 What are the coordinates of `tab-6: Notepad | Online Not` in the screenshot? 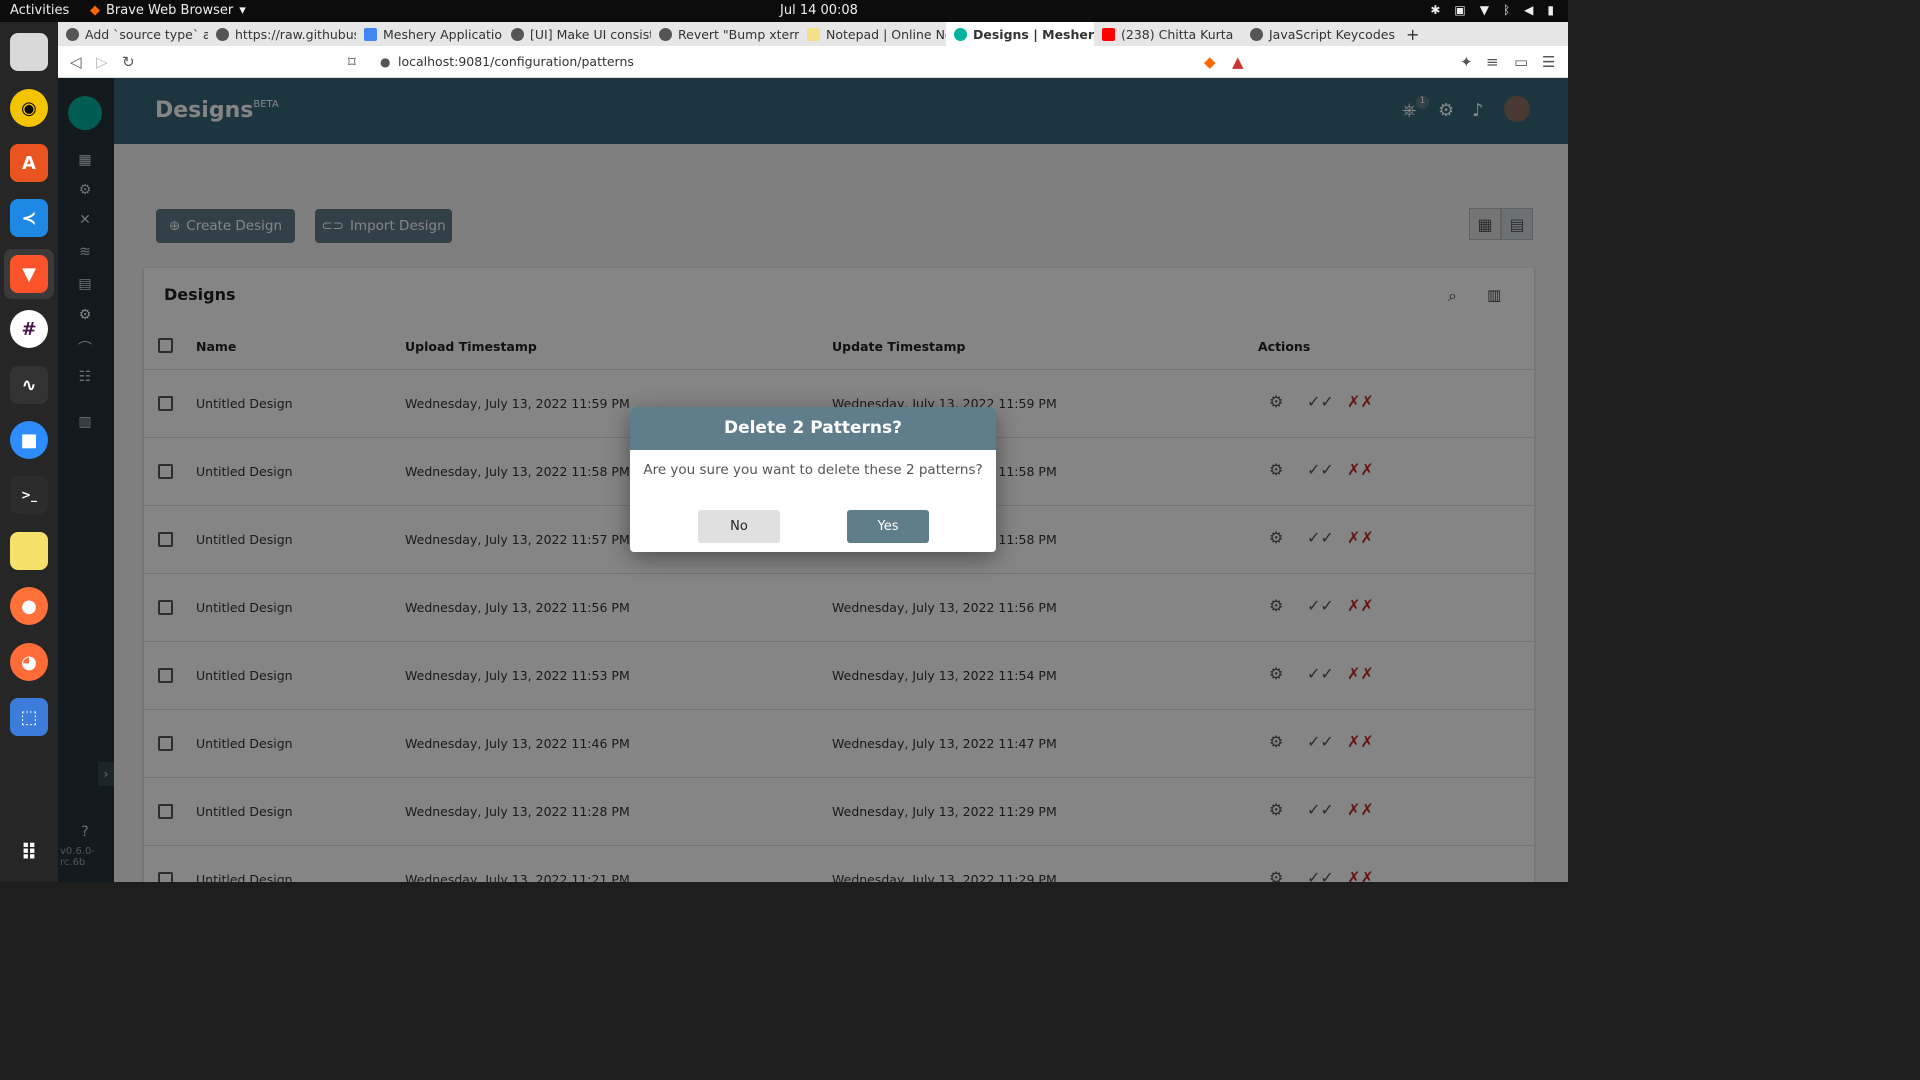 It's located at (872, 34).